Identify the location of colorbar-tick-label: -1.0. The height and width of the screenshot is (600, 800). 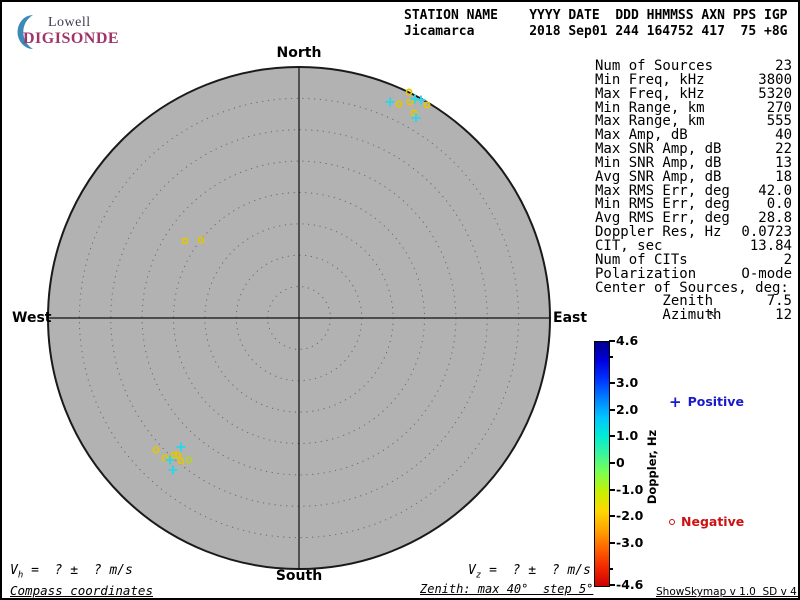
(630, 489).